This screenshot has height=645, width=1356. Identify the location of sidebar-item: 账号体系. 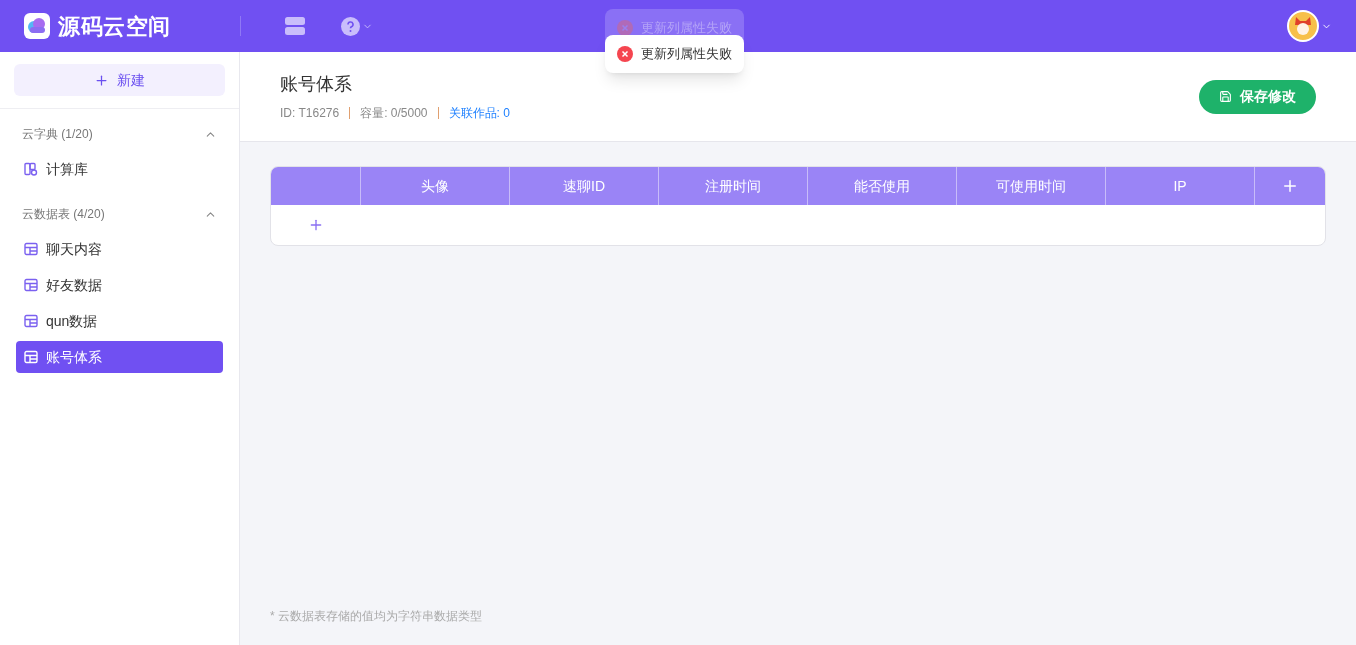
(119, 357).